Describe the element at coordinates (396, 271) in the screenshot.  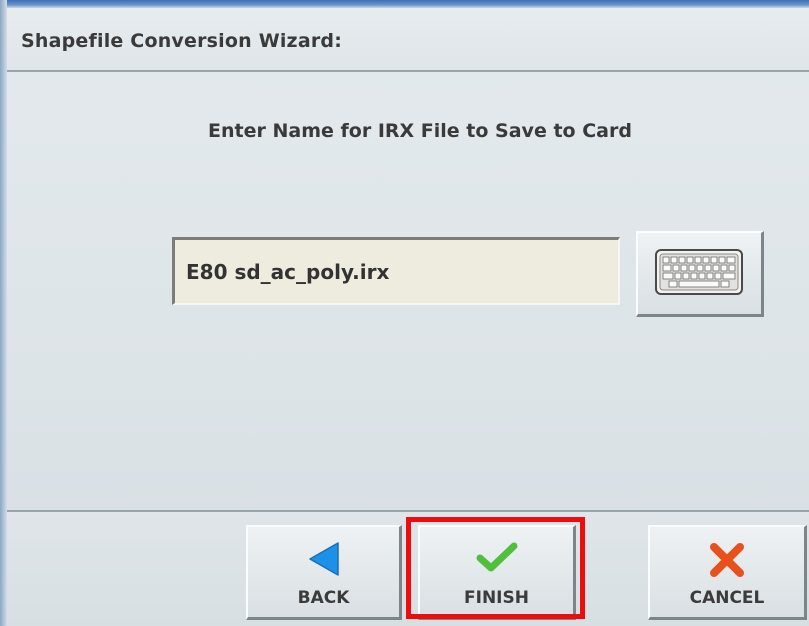
I see `file-name-input` at that location.